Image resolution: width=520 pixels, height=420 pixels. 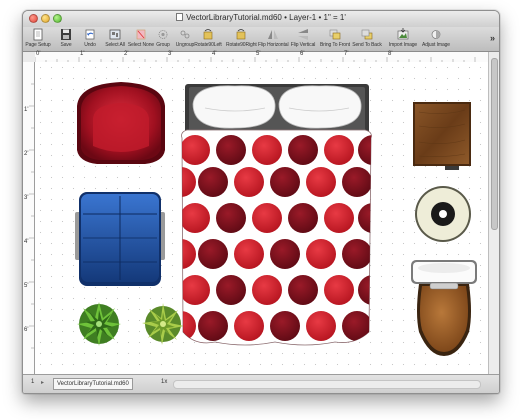 I want to click on toolbar-overflow-button: », so click(x=492, y=38).